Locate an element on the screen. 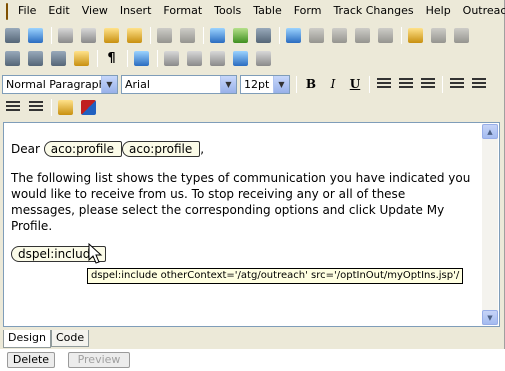 This screenshot has width=505, height=371. menu-format: Format is located at coordinates (182, 11).